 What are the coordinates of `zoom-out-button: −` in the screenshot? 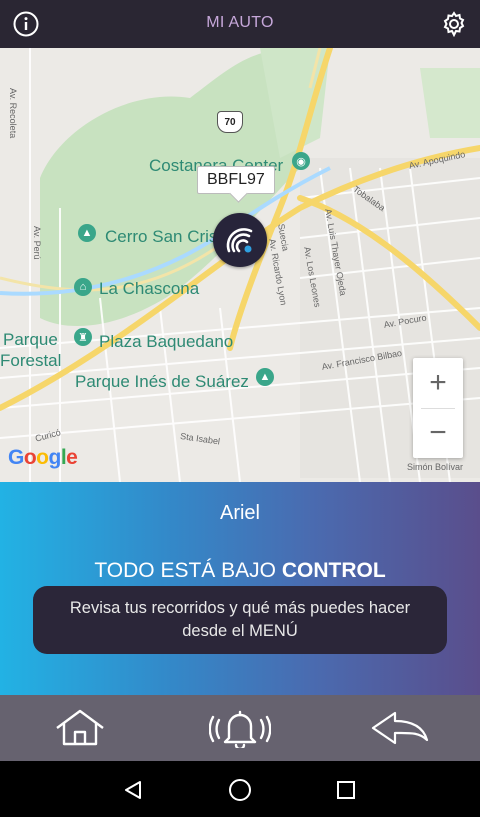 It's located at (438, 433).